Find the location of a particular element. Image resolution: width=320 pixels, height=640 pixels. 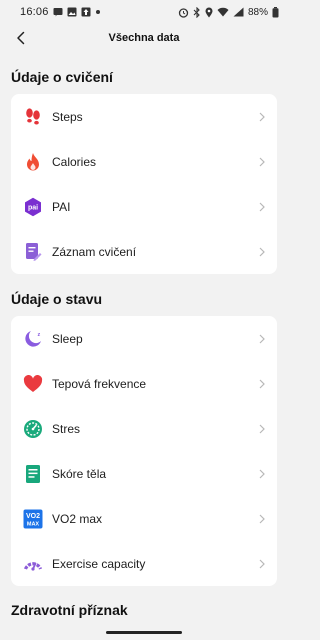

battery-icon is located at coordinates (275, 12).